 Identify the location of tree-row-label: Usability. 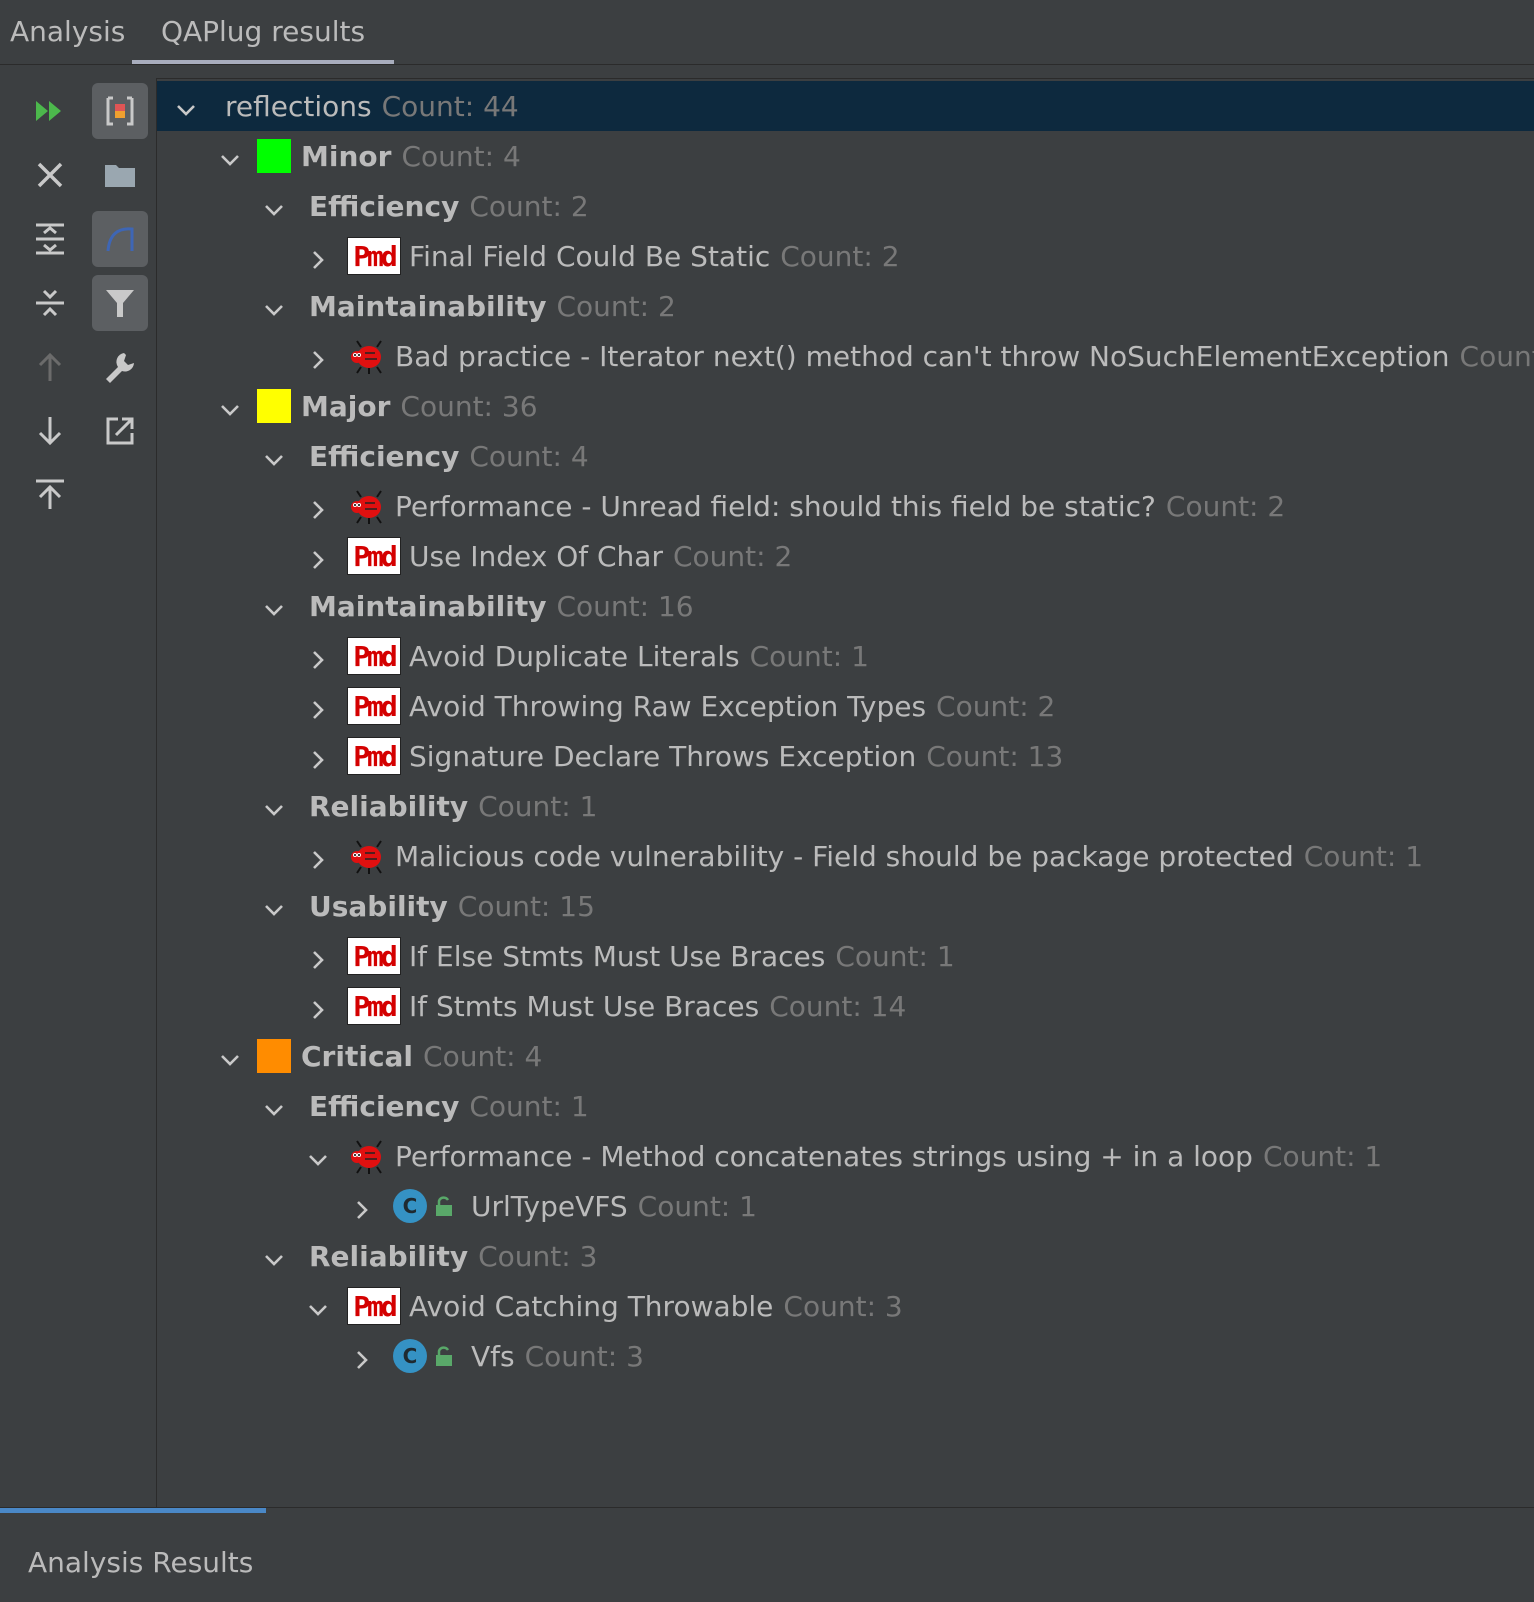
(378, 906).